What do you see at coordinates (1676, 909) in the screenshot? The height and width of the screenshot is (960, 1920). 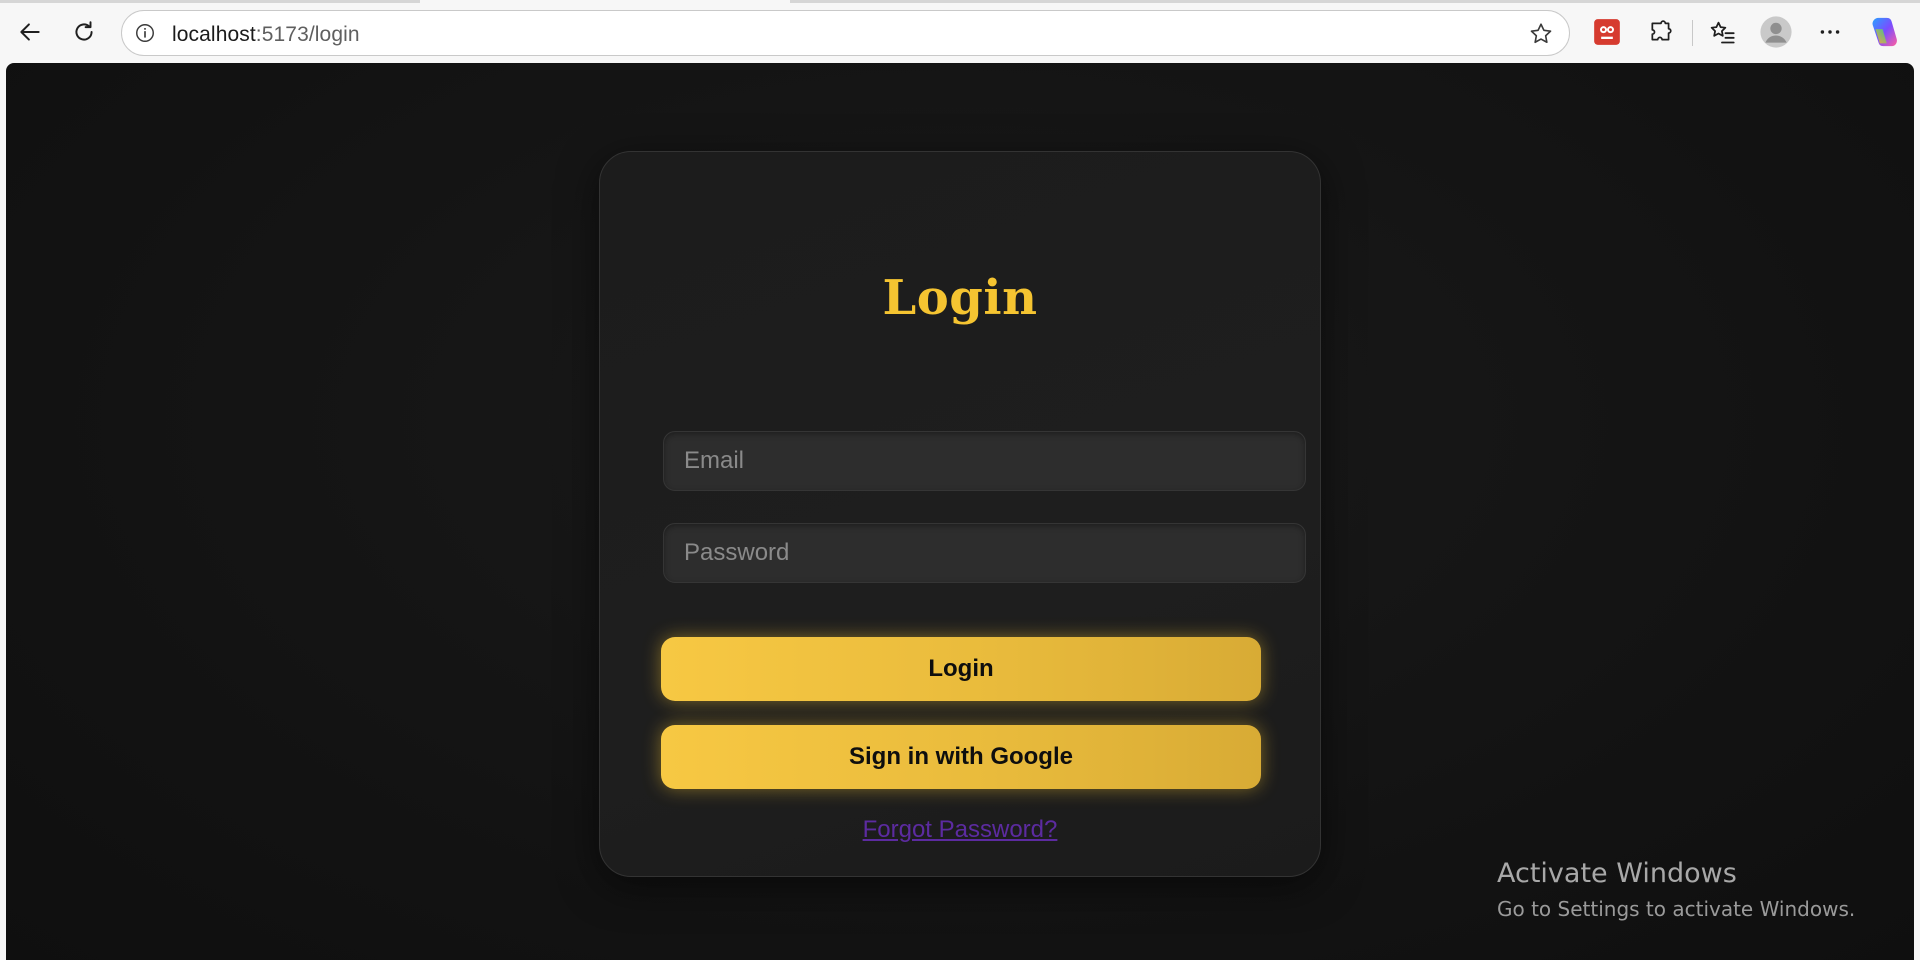 I see `watermark-subtitle: Go to Settings to activate Windows.` at bounding box center [1676, 909].